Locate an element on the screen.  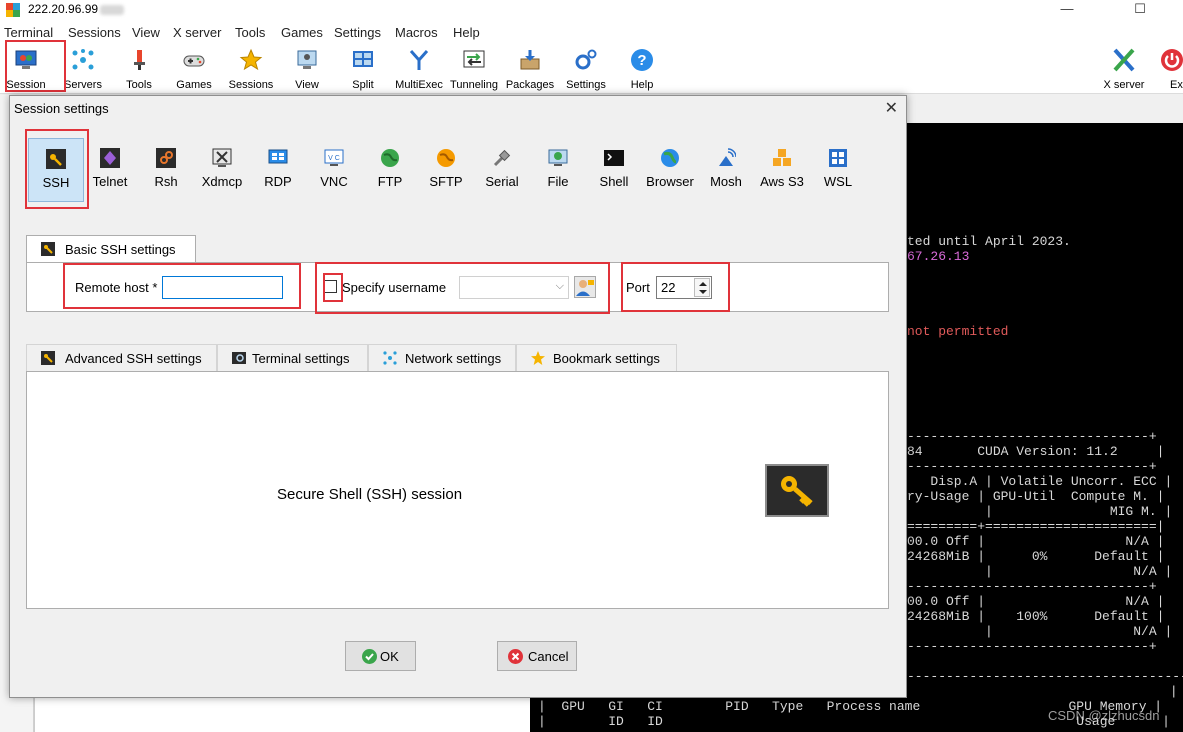
session-type-vnc: V C VNC is located at coordinates (334, 170).